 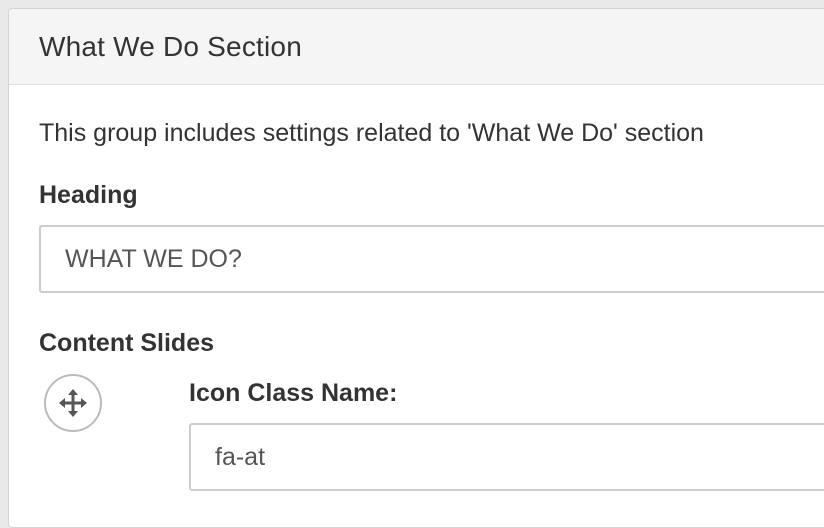 What do you see at coordinates (170, 46) in the screenshot?
I see `panel-title: What We Do Section` at bounding box center [170, 46].